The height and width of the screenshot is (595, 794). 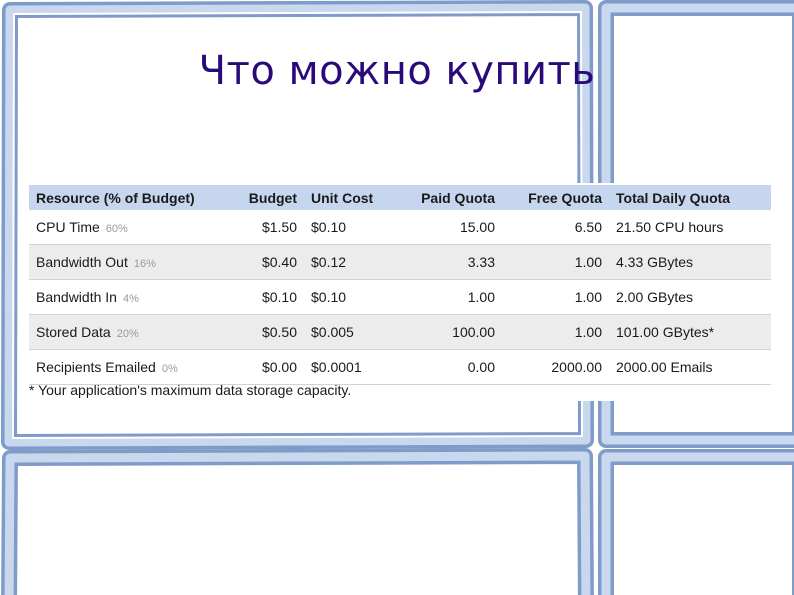 I want to click on cell-budget: $0.50, so click(x=269, y=332).